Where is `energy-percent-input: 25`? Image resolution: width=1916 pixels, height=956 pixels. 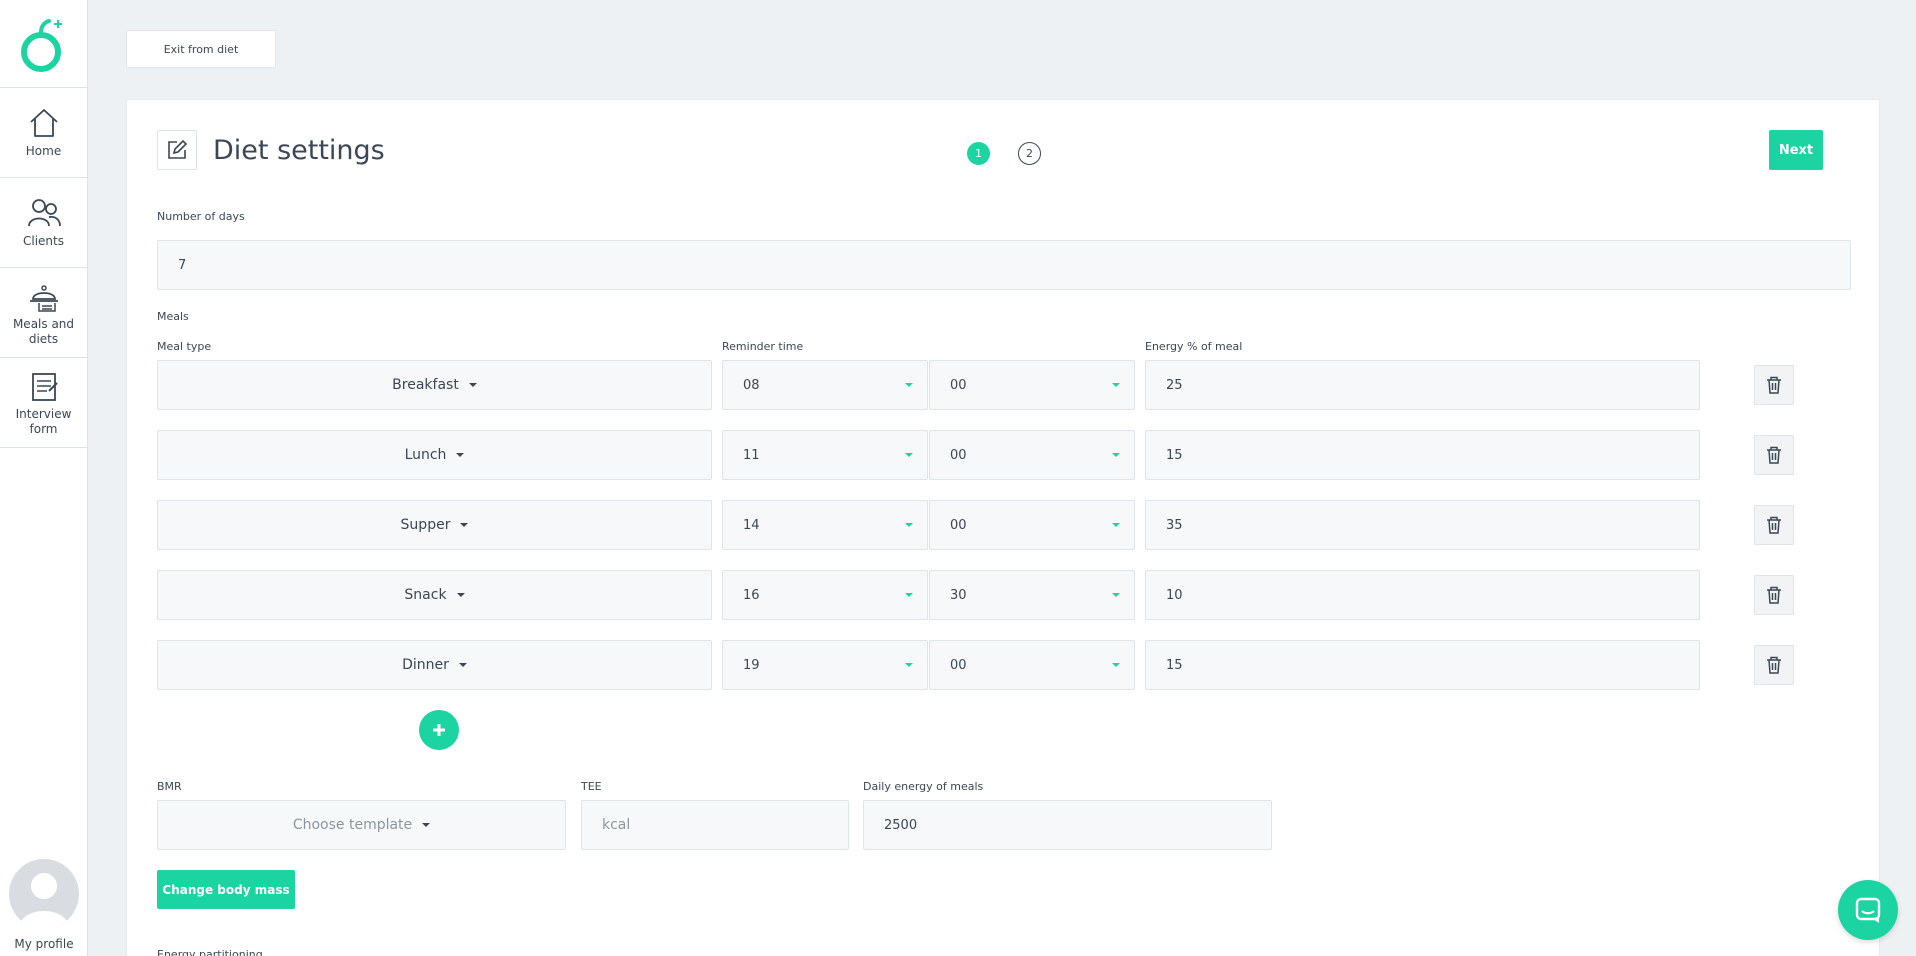
energy-percent-input: 25 is located at coordinates (1422, 385).